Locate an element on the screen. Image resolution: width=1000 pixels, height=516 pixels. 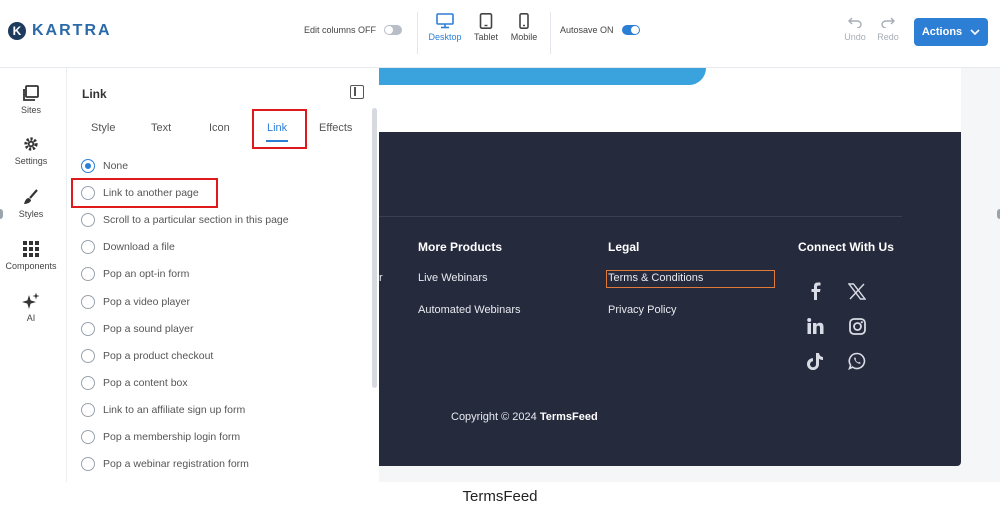
sites-icon is located at coordinates (31, 93).